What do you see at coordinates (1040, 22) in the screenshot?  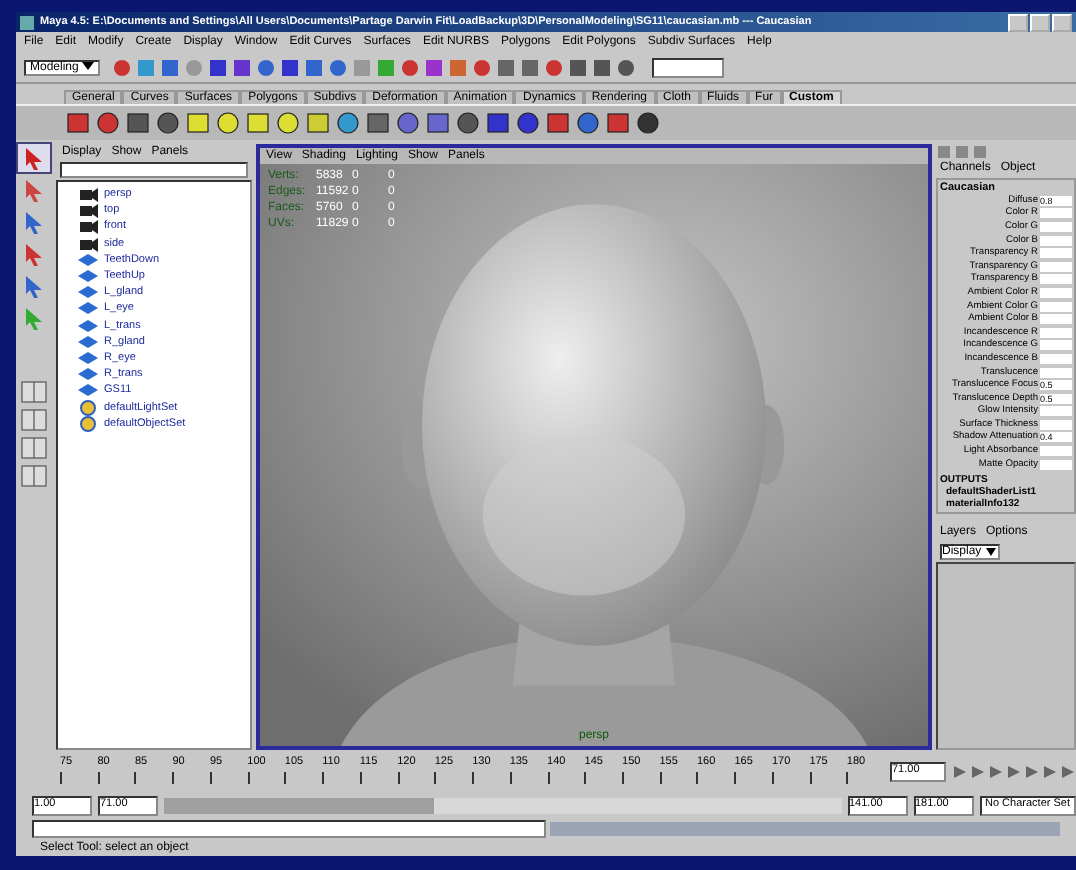 I see `maximize-button` at bounding box center [1040, 22].